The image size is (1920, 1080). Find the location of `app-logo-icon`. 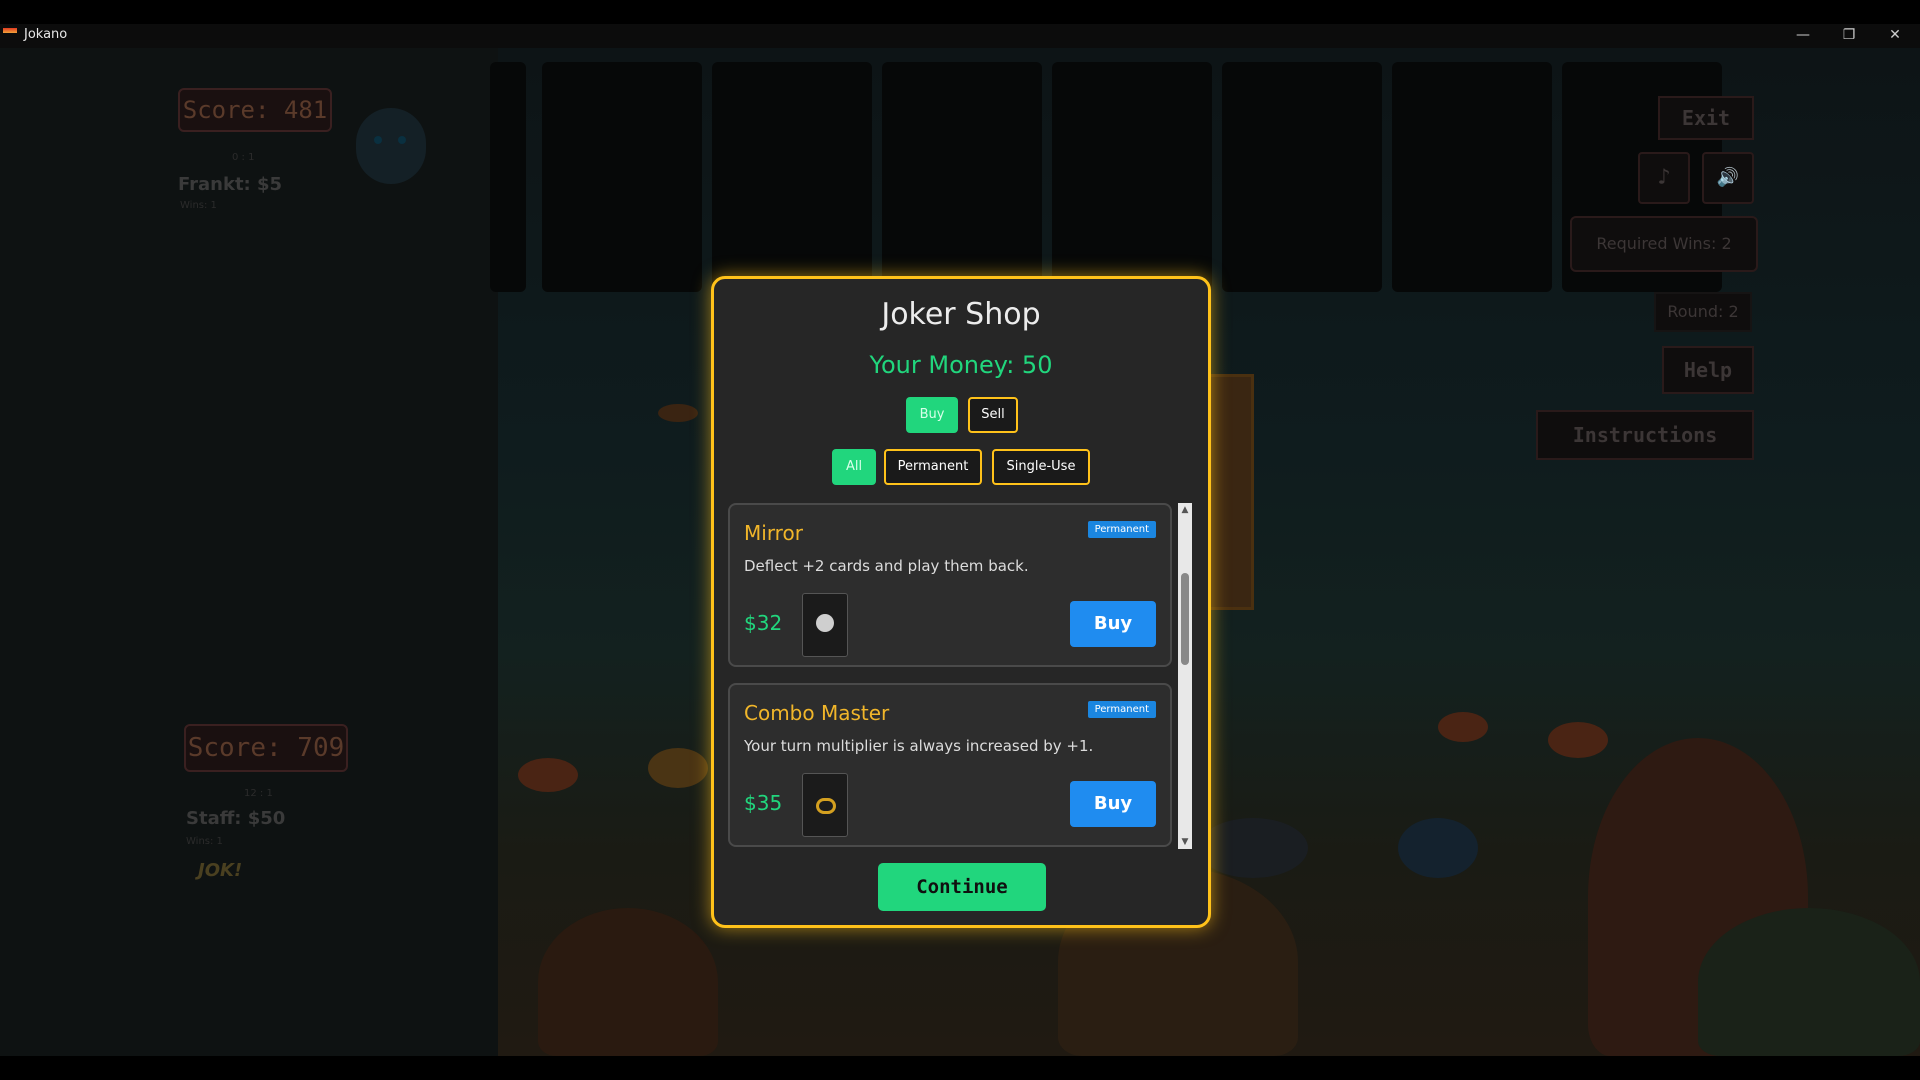

app-logo-icon is located at coordinates (10, 30).